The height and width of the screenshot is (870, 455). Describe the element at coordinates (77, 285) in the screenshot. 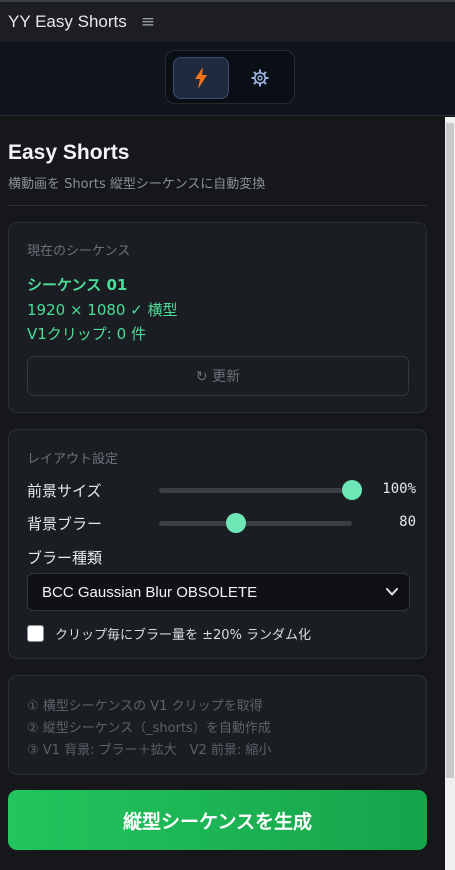

I see `sequence-name: シーケンス 01` at that location.